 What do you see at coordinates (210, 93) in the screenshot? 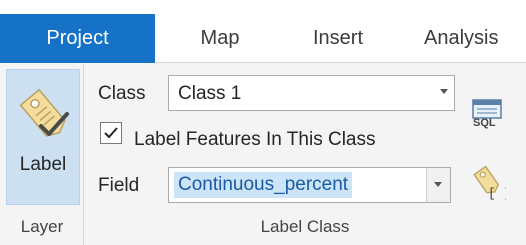
I see `class-dropdown-value: Class 1` at bounding box center [210, 93].